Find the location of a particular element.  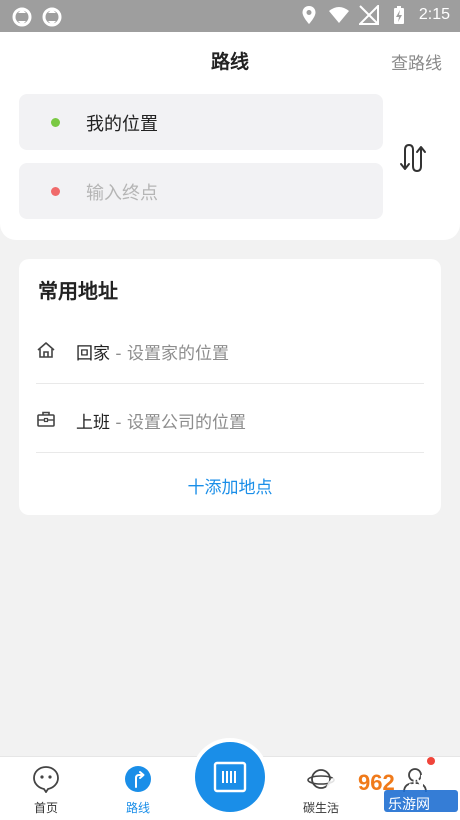

wifi-icon is located at coordinates (338, 15).